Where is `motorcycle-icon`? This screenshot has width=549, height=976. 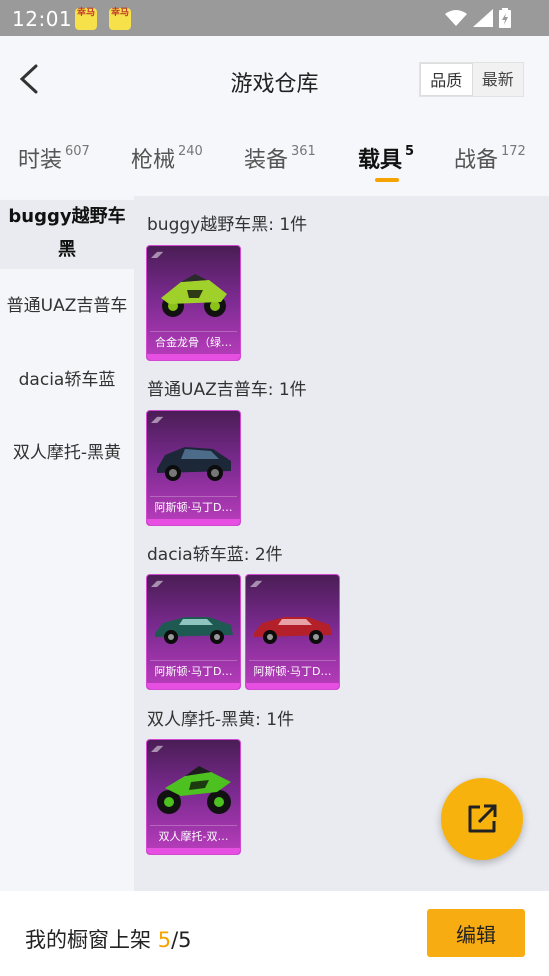 motorcycle-icon is located at coordinates (194, 790).